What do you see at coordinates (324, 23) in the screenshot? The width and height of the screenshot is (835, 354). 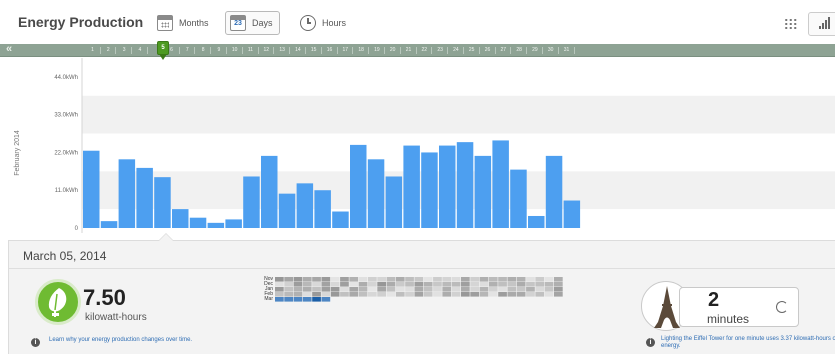 I see `tab-hours: Hours` at bounding box center [324, 23].